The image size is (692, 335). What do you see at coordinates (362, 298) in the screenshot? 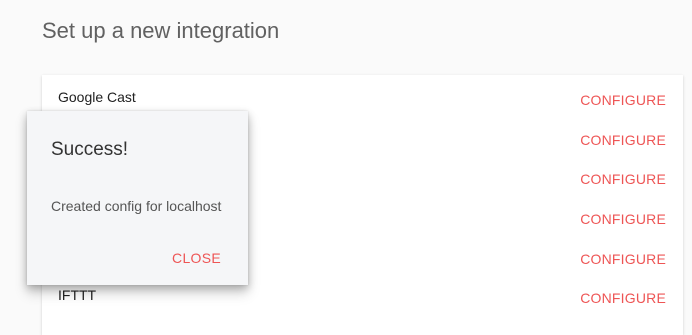
I see `integration-row-ifttt: IFTTT CONFIGURE` at bounding box center [362, 298].